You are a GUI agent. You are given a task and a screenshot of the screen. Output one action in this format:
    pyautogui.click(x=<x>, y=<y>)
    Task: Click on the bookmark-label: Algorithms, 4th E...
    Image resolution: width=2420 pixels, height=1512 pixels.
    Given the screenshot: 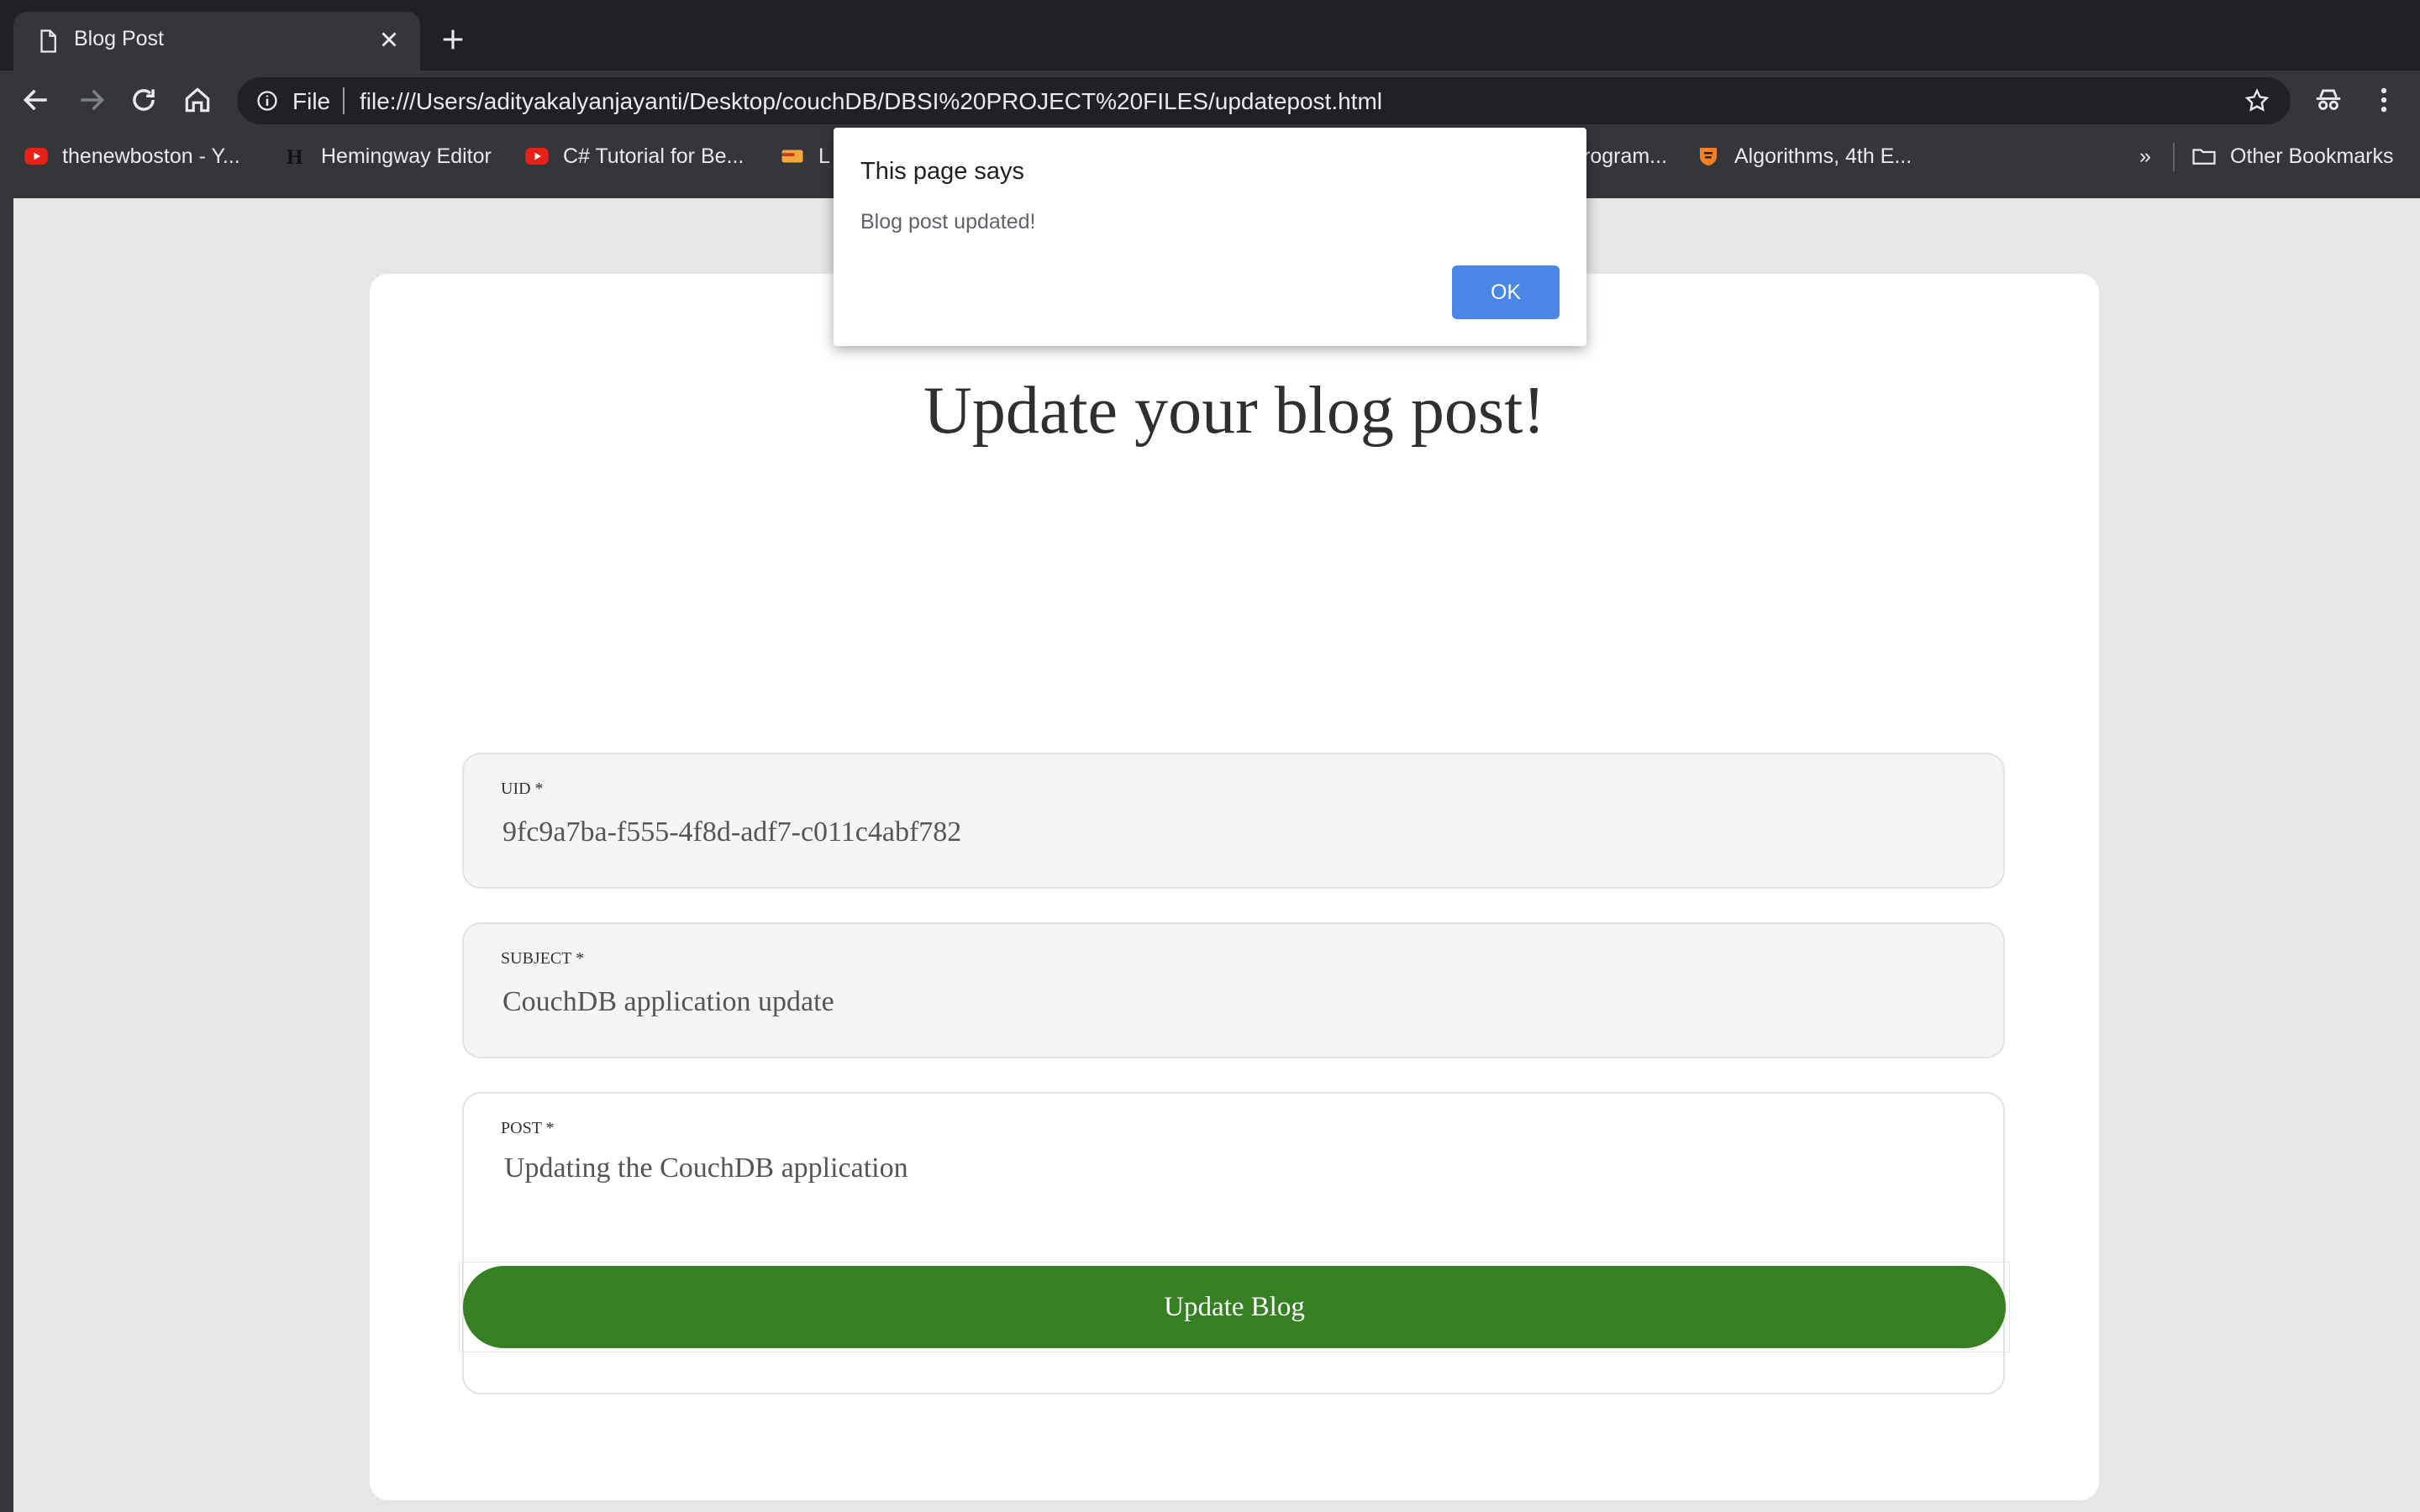 What is the action you would take?
    pyautogui.click(x=1823, y=156)
    